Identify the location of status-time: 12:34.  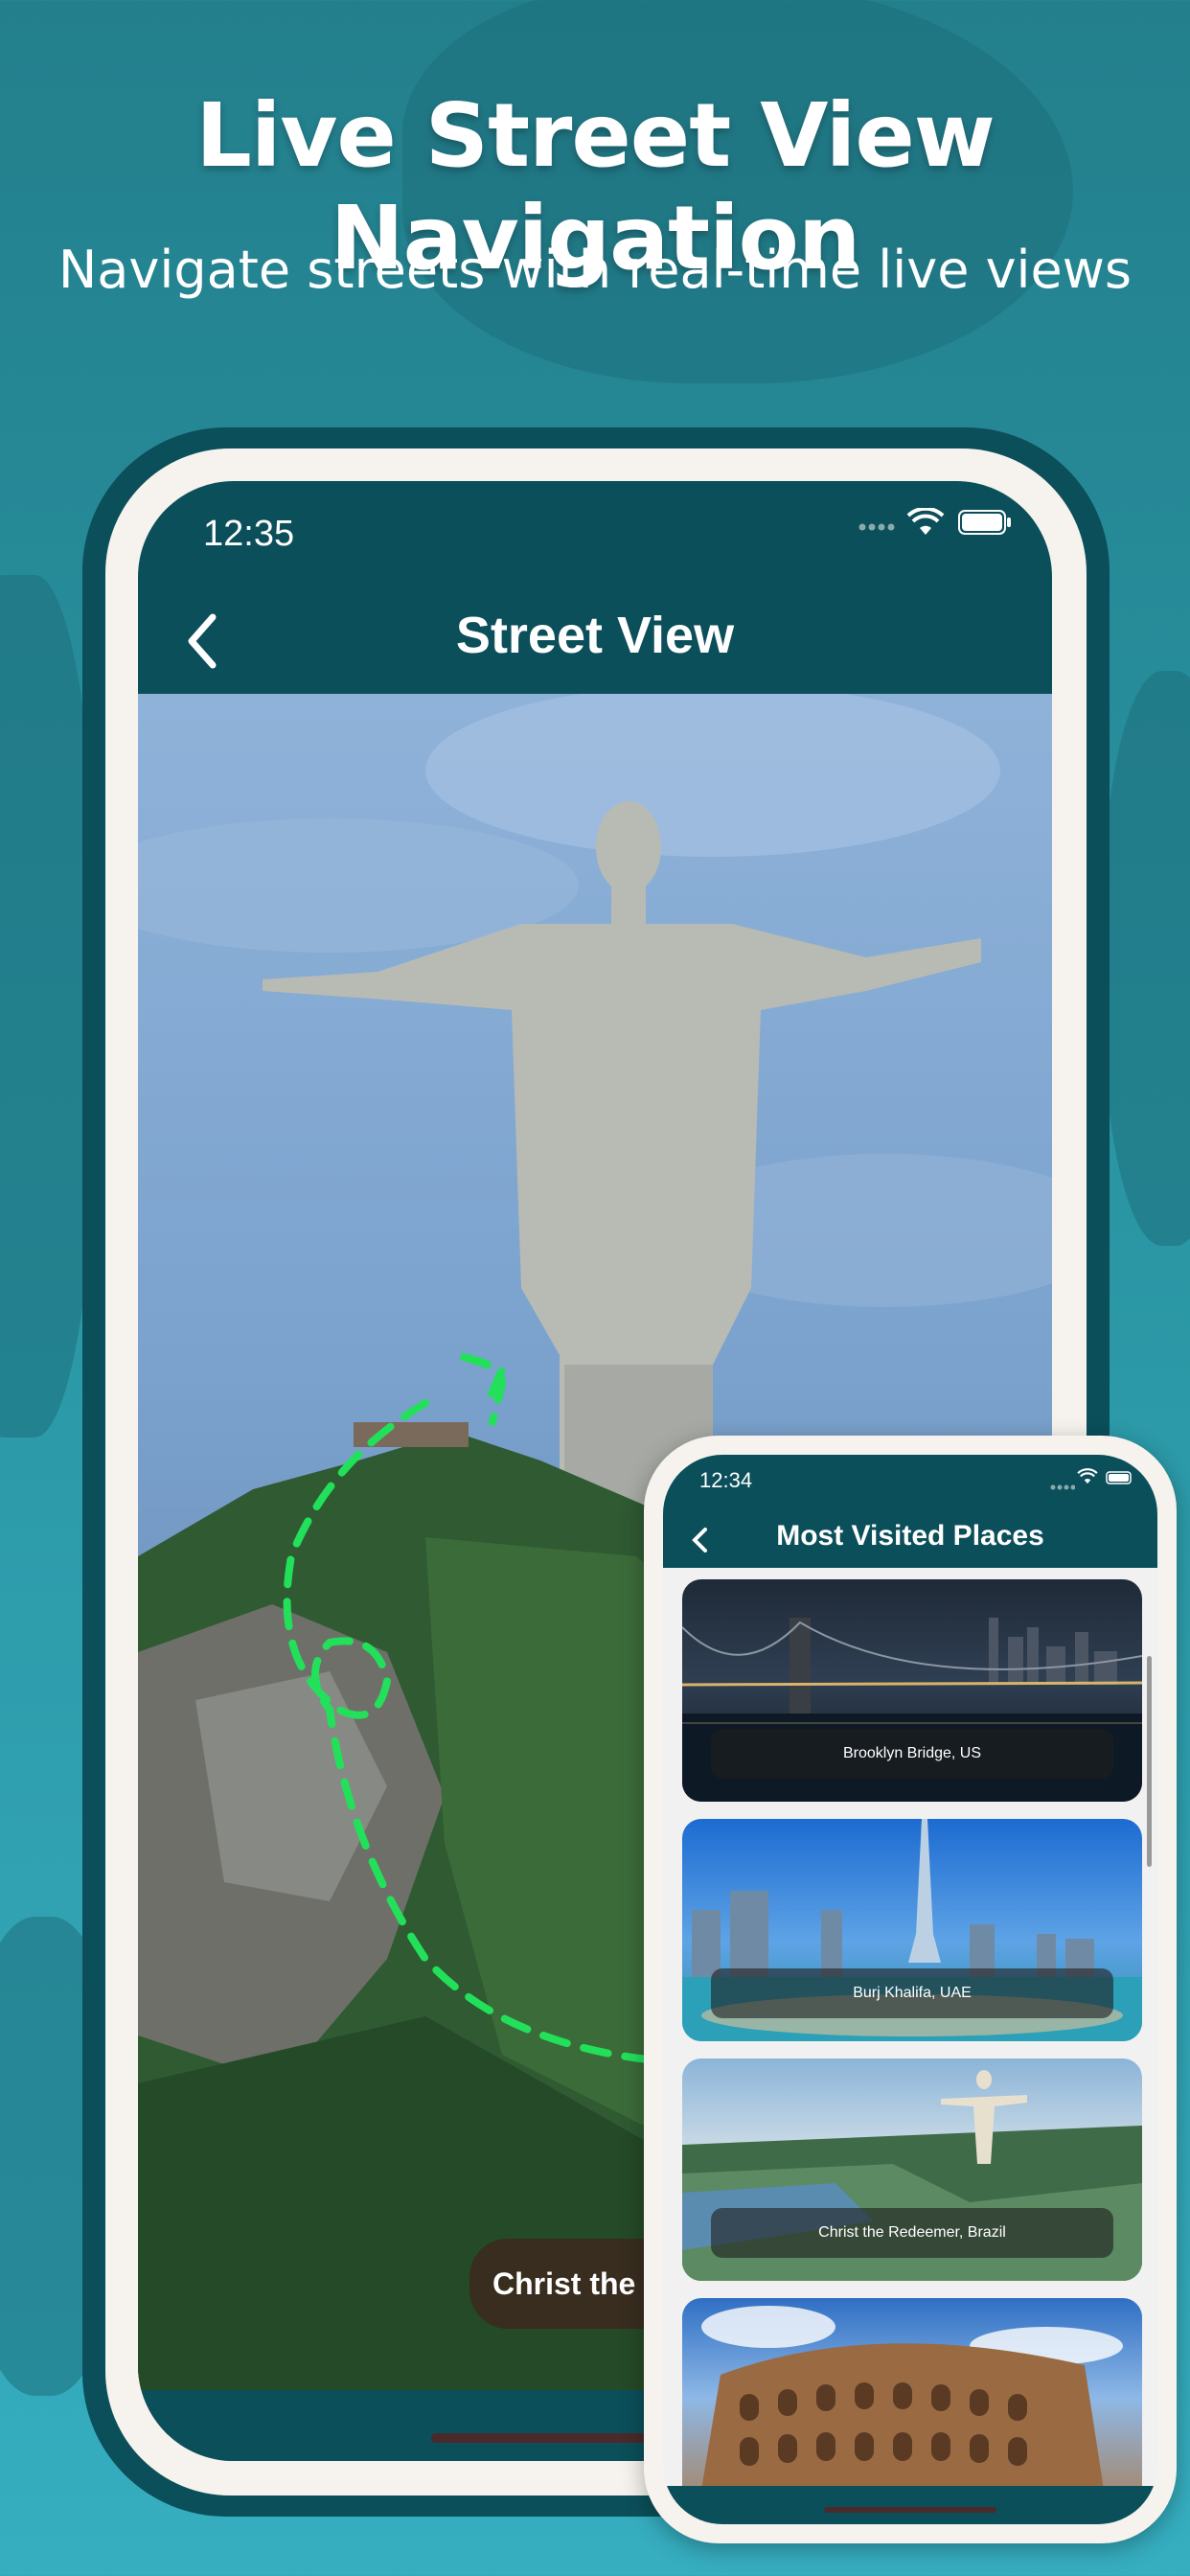
(726, 1480).